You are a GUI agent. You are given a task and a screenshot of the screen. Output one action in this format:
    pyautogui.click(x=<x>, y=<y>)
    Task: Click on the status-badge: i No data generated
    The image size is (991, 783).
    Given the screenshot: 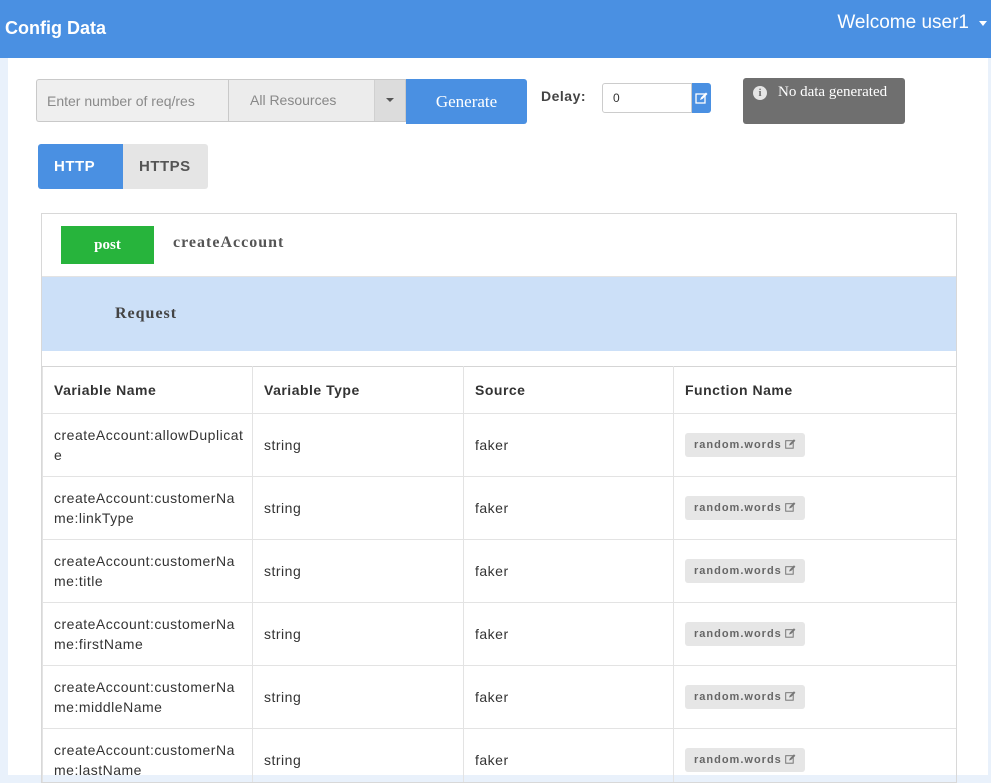 What is the action you would take?
    pyautogui.click(x=824, y=101)
    